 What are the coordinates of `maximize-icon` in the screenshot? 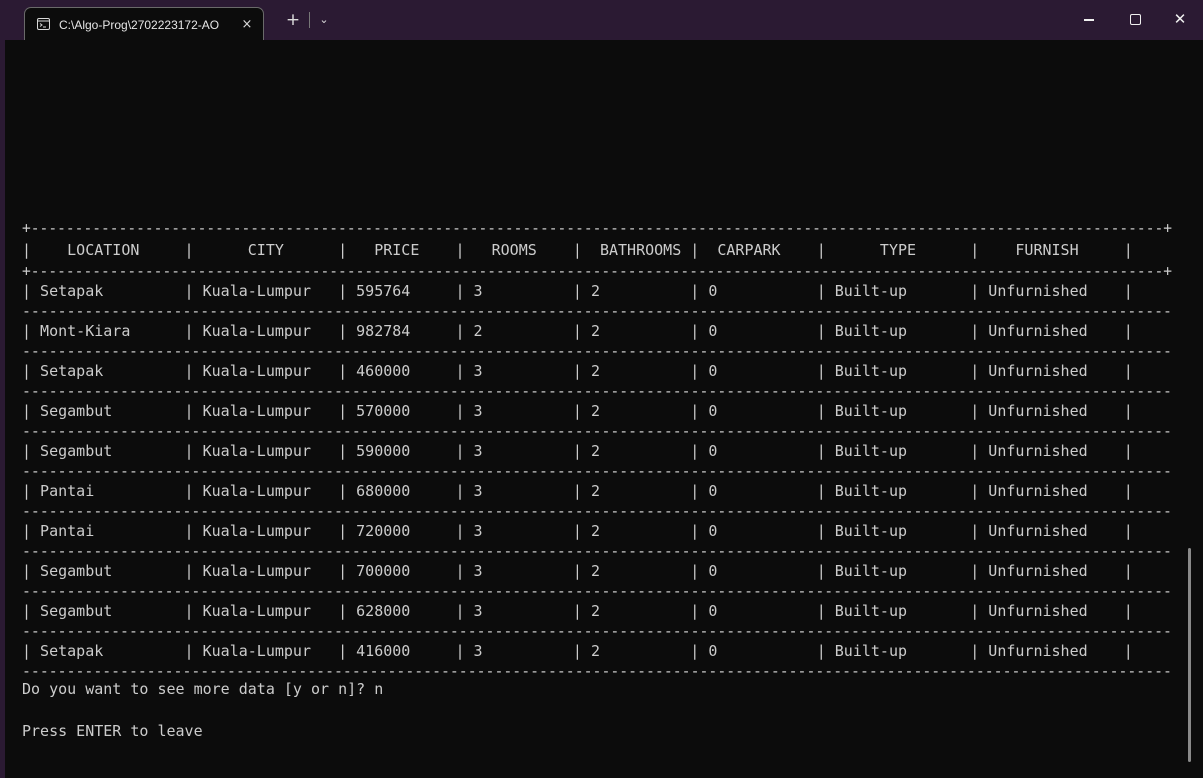 It's located at (1135, 19).